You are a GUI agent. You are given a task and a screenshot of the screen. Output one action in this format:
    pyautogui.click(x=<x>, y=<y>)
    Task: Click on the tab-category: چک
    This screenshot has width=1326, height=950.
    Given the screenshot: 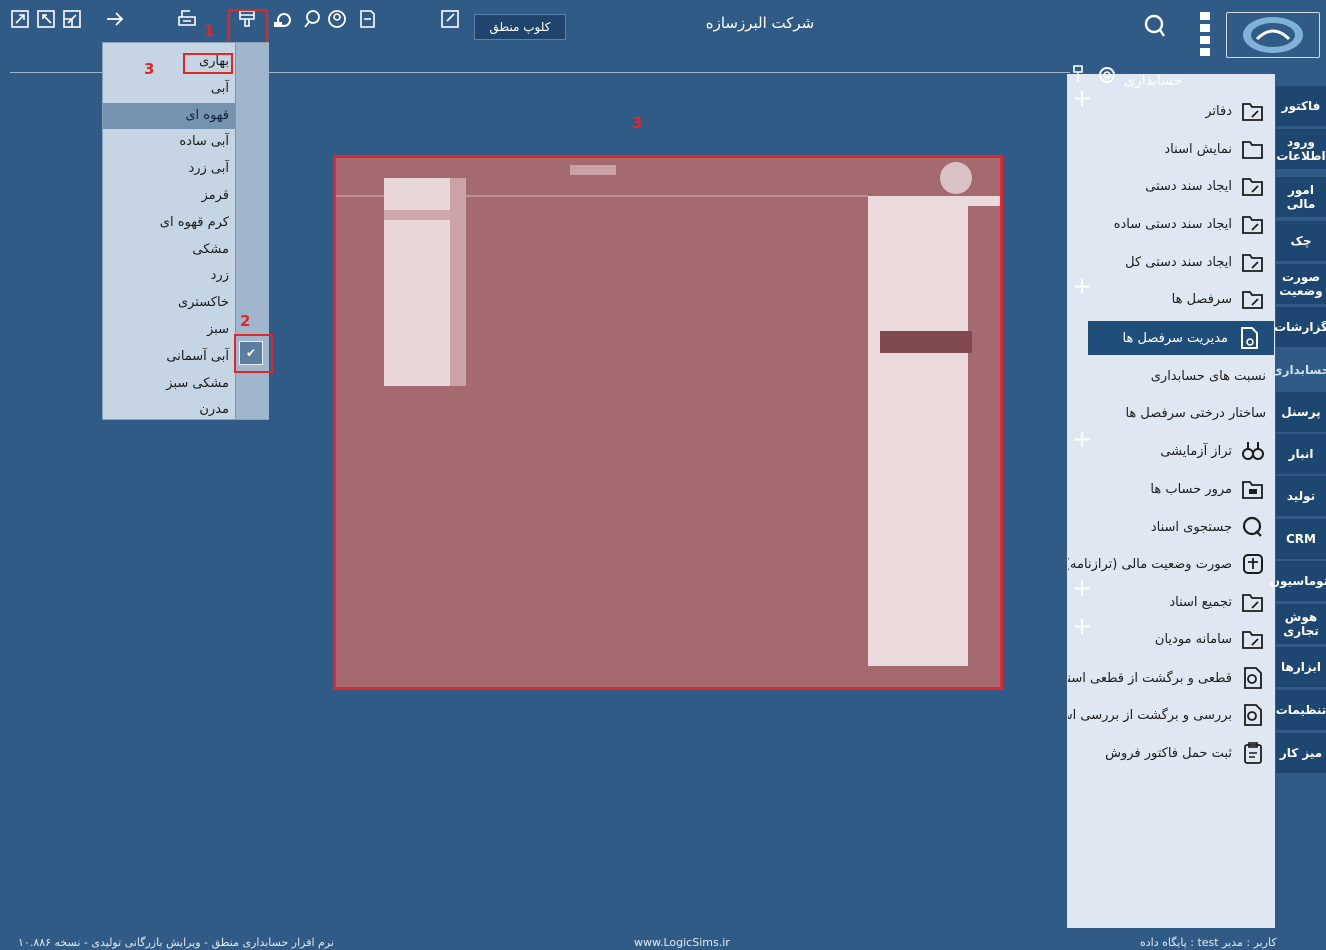 What is the action you would take?
    pyautogui.click(x=1301, y=241)
    